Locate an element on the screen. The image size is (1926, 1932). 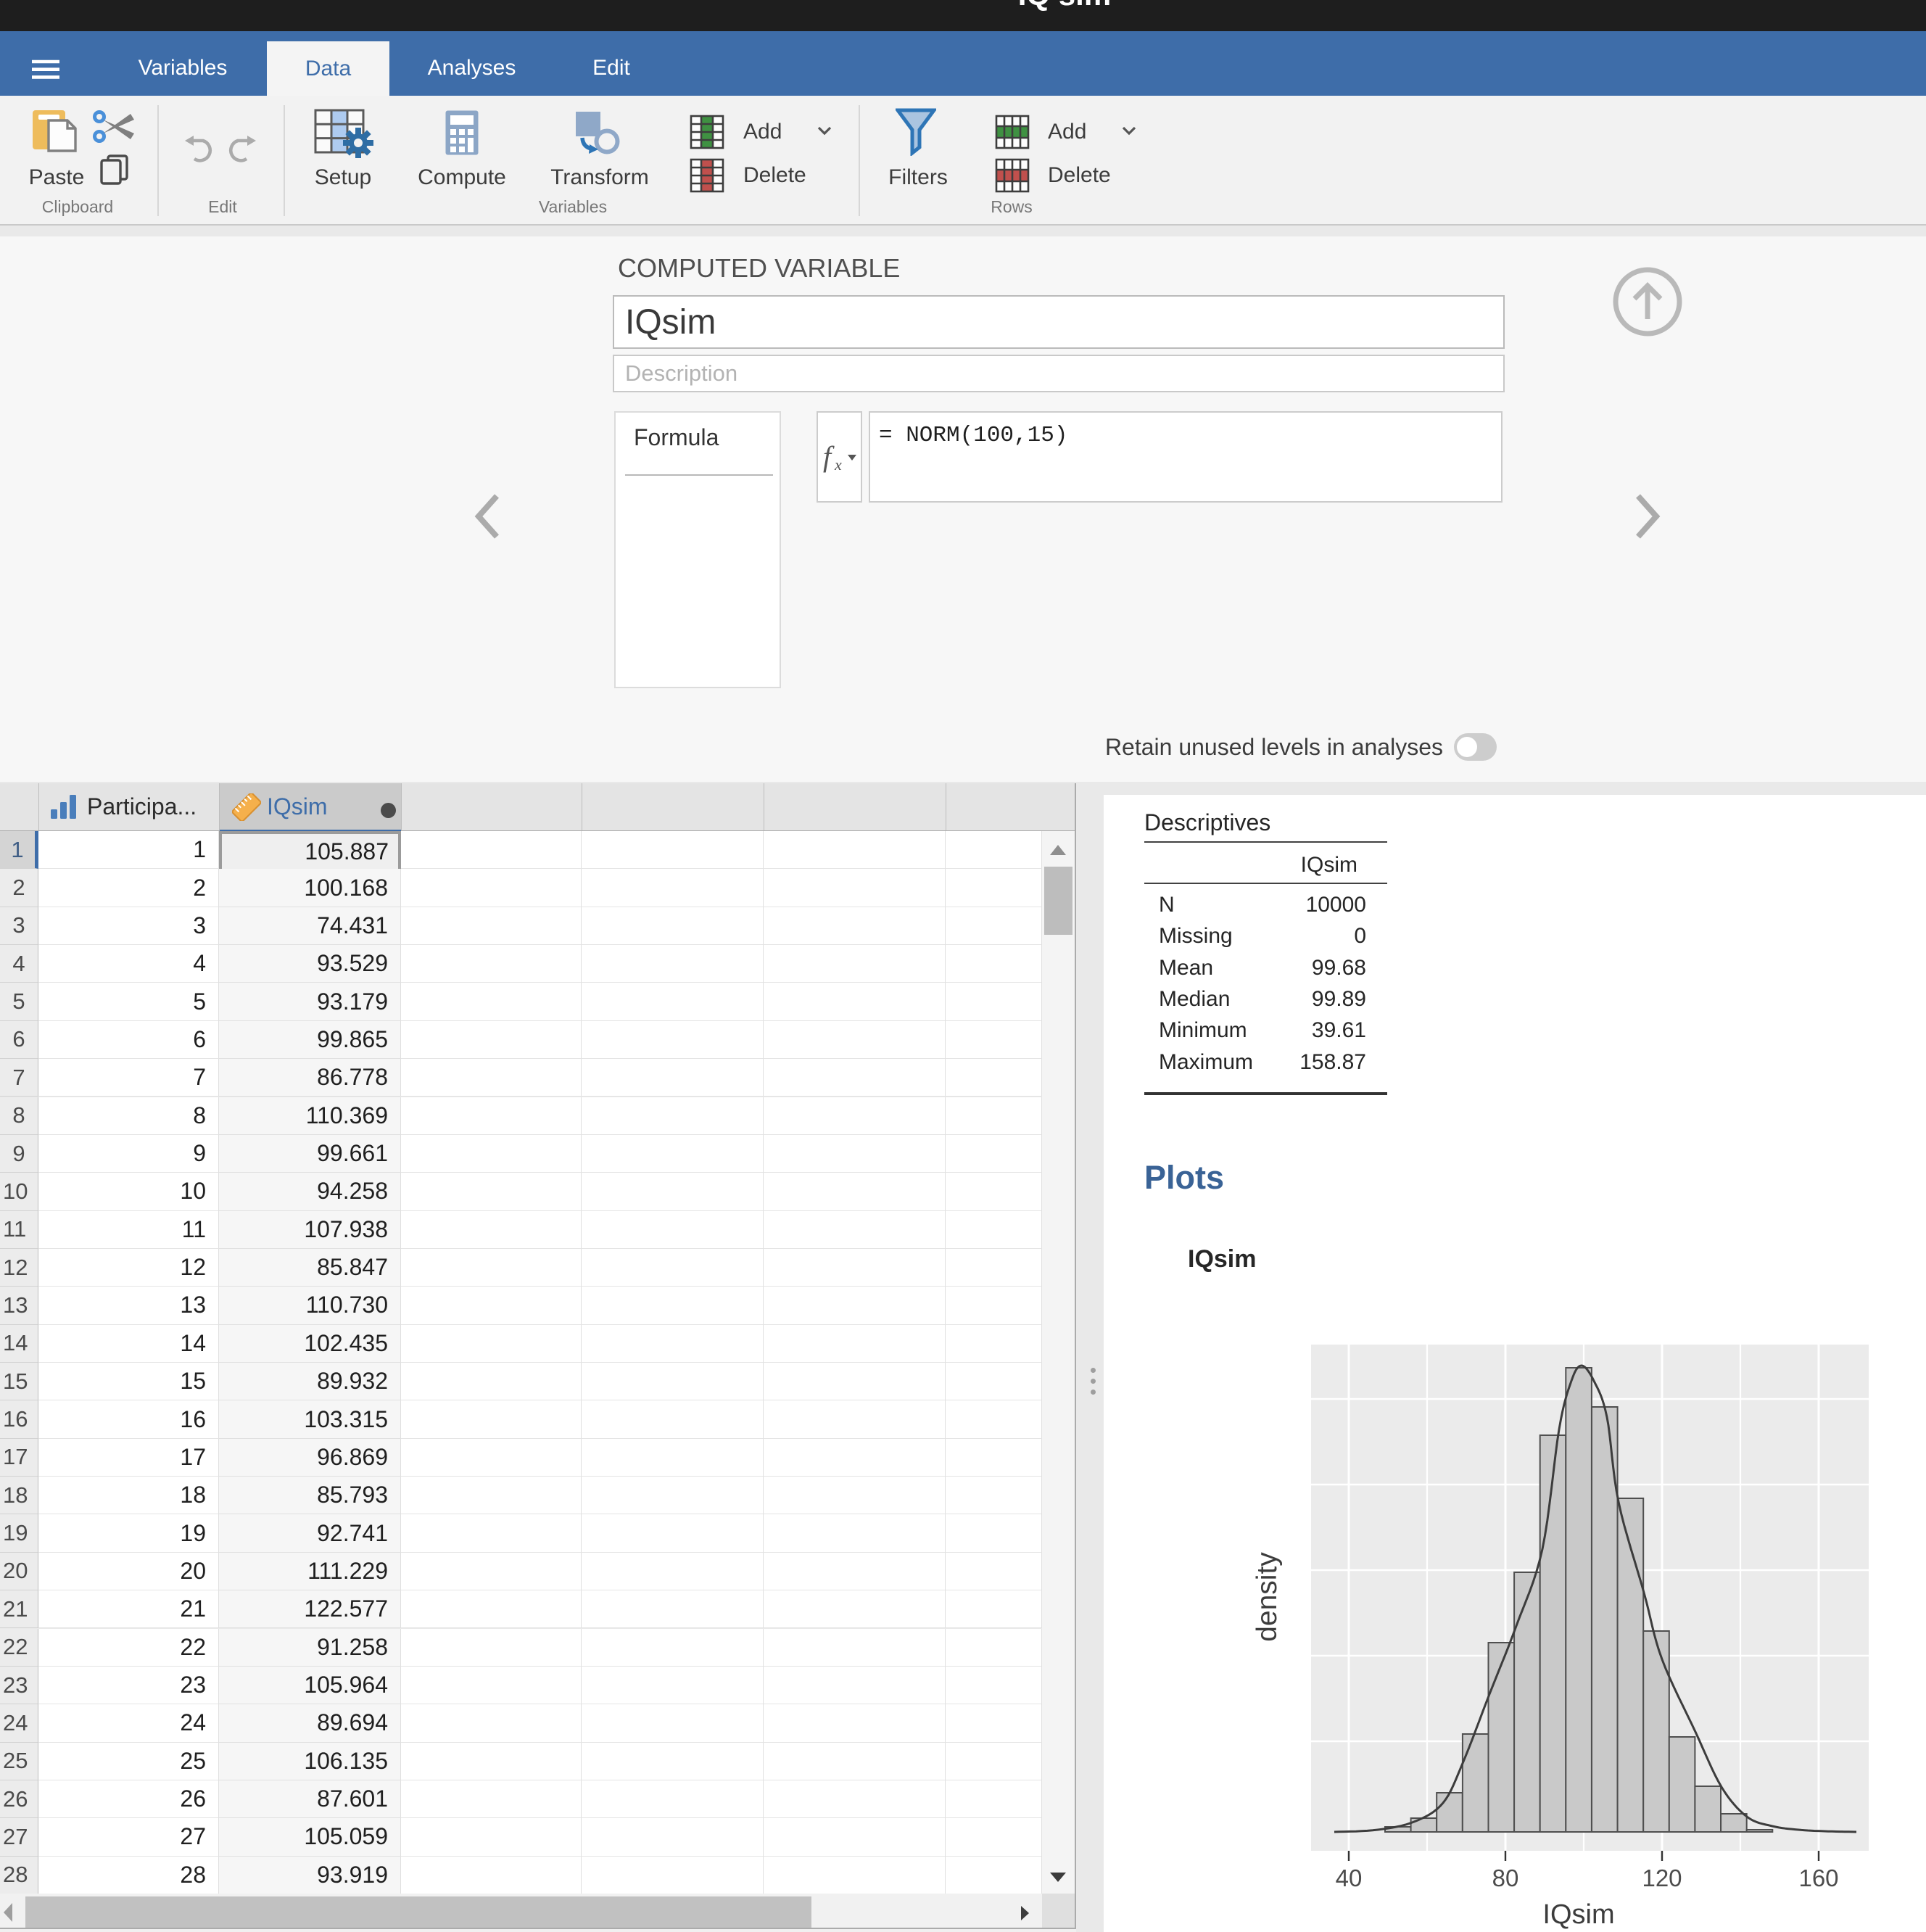
svg-text: 80 is located at coordinates (1506, 1878).